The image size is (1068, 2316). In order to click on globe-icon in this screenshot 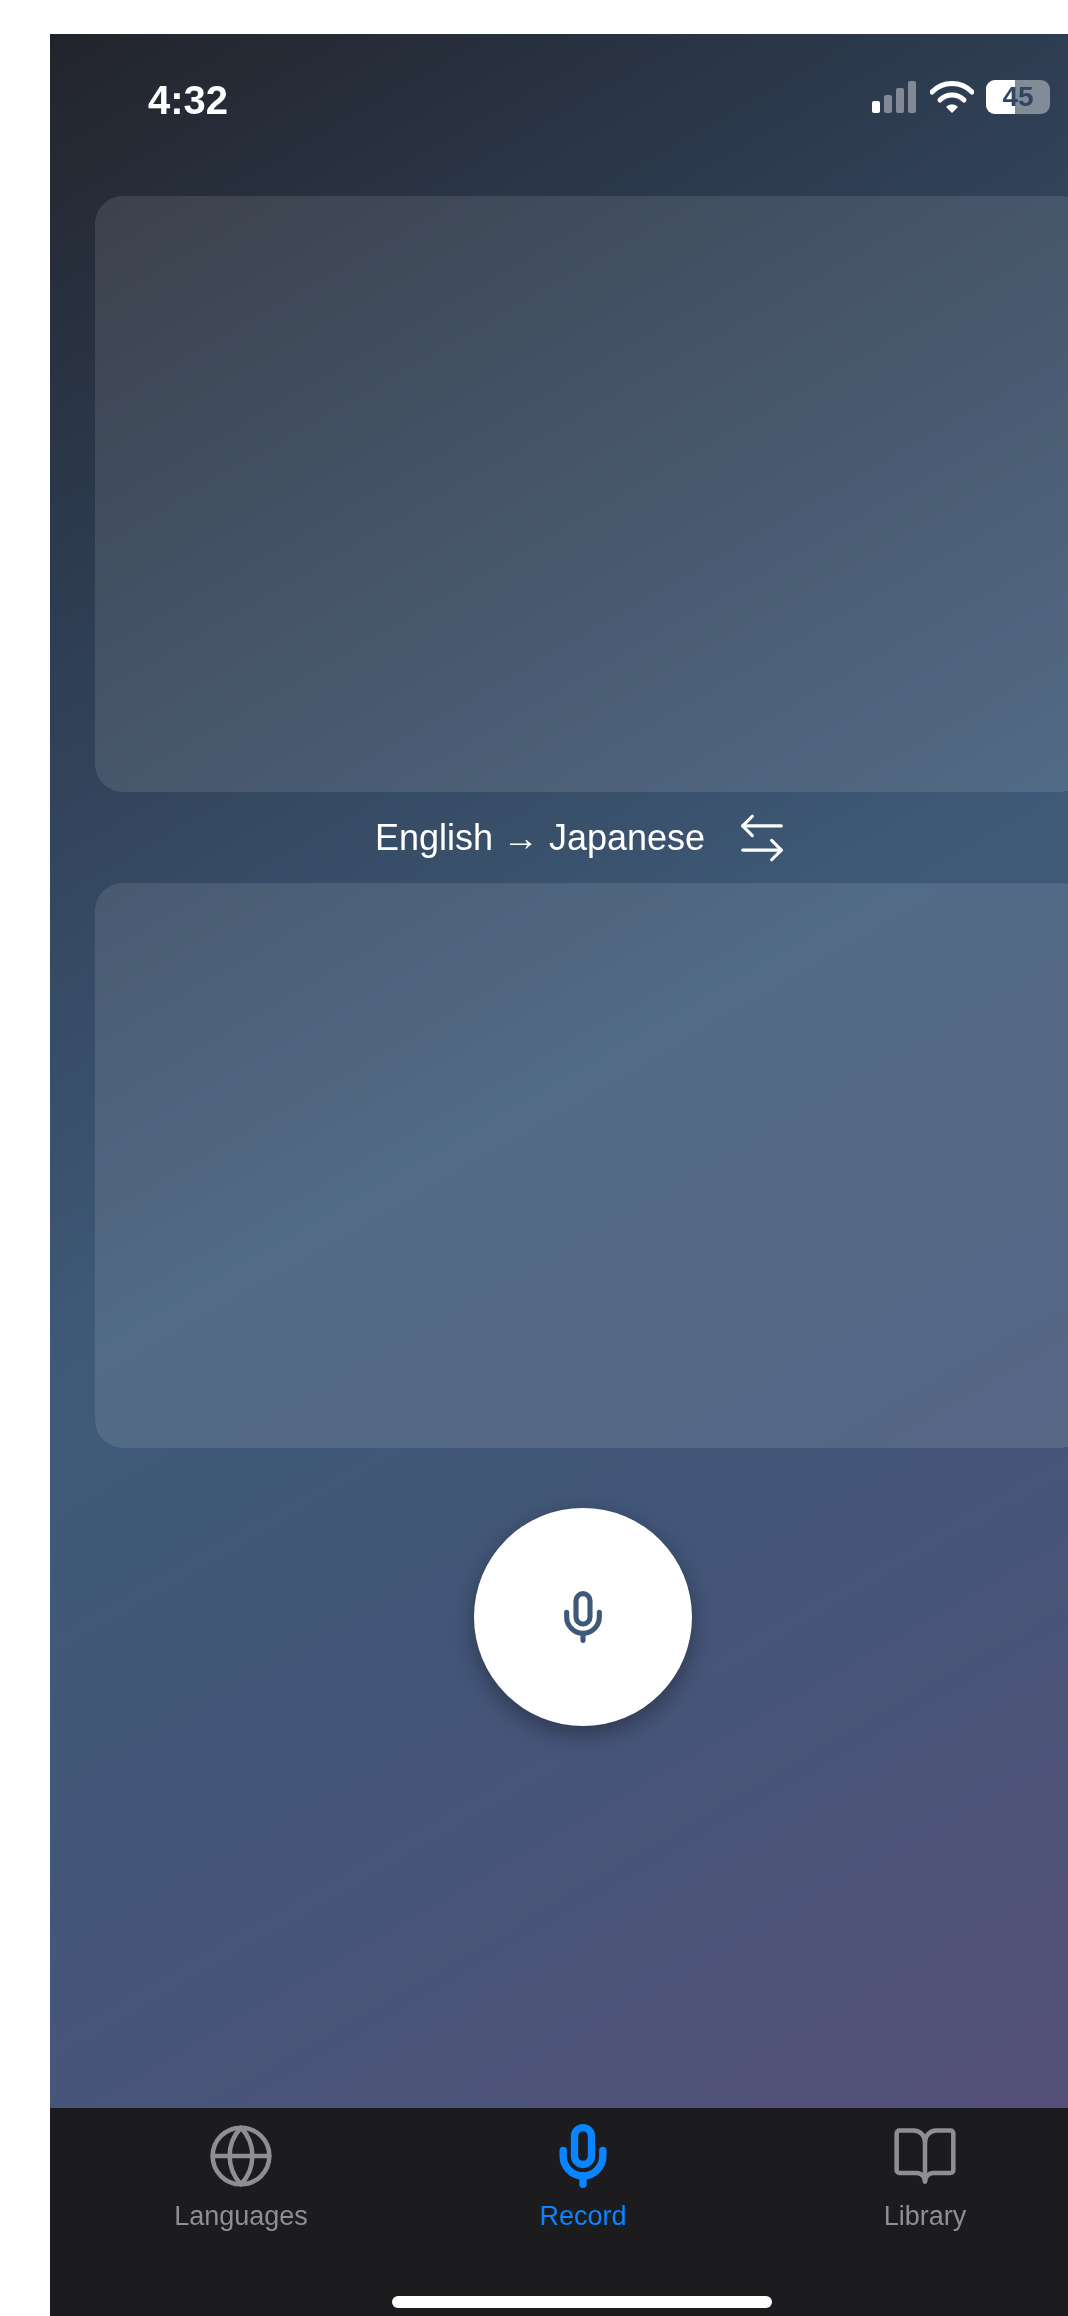, I will do `click(241, 2156)`.